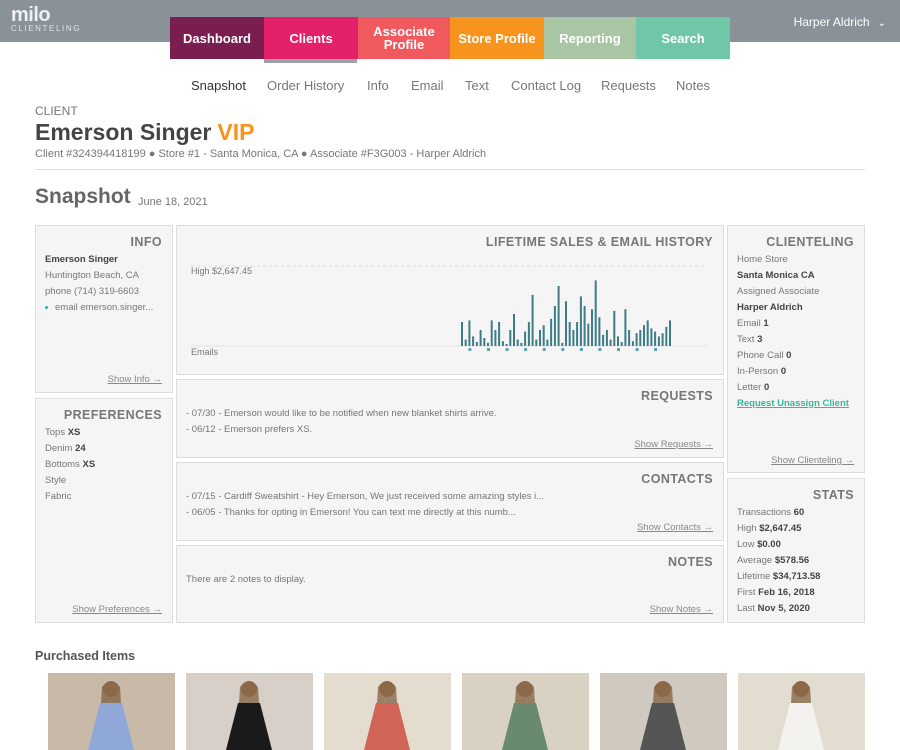 This screenshot has width=900, height=750. I want to click on client-name-heading: Emerson Singer VIP, so click(144, 132).